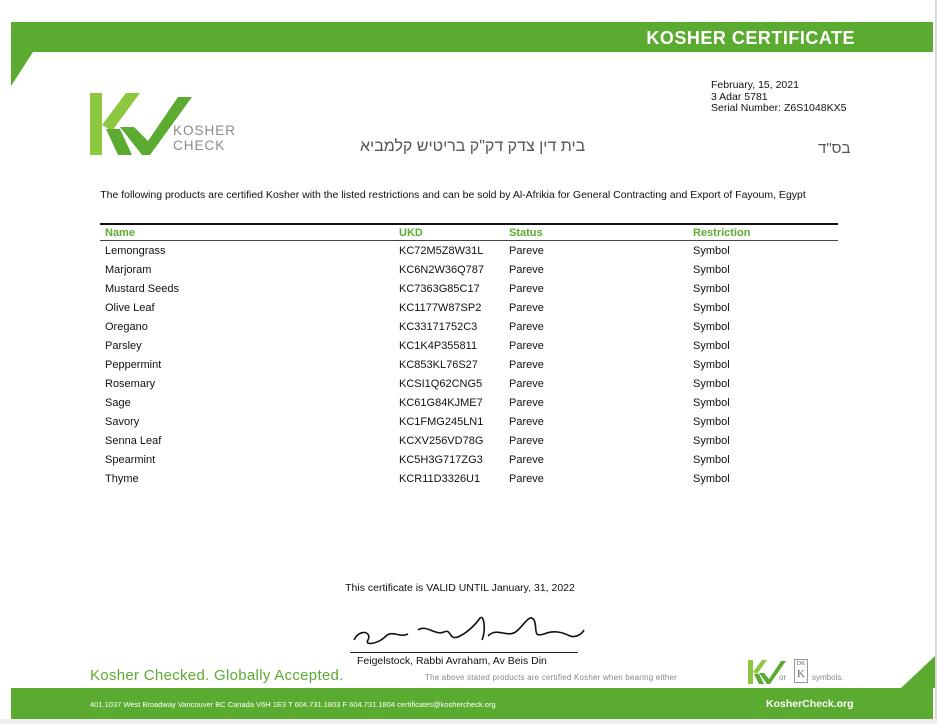 The height and width of the screenshot is (724, 937). What do you see at coordinates (801, 664) in the screenshot?
I see `dk-symbol-top: DK` at bounding box center [801, 664].